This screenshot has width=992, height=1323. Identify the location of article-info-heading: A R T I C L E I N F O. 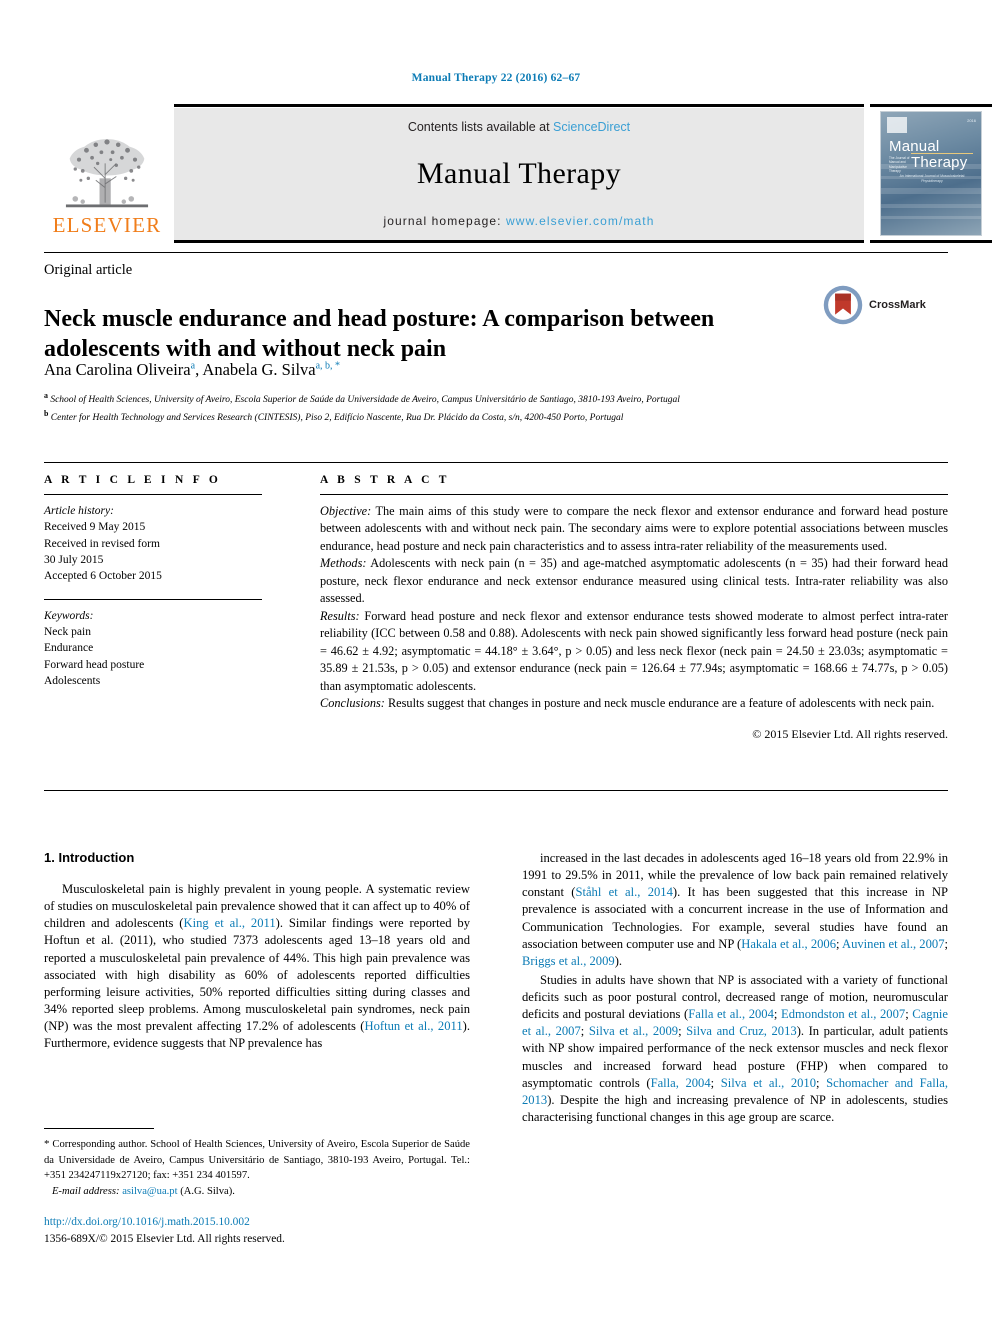
(133, 480).